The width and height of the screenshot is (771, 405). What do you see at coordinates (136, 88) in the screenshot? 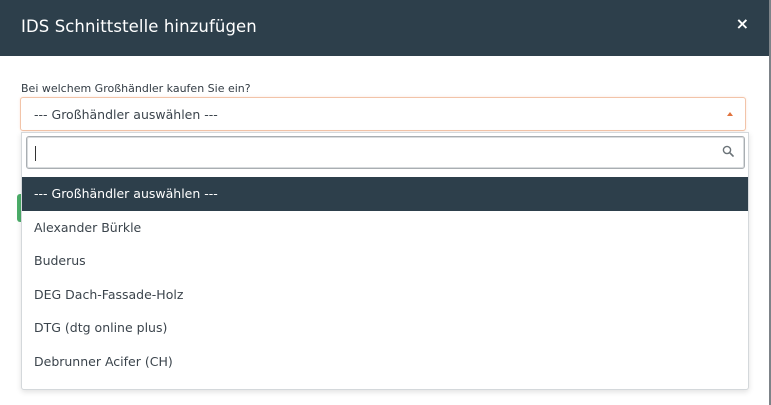
I see `wholesaler-label: Bei welchem Großhändler kaufen Sie ein?` at bounding box center [136, 88].